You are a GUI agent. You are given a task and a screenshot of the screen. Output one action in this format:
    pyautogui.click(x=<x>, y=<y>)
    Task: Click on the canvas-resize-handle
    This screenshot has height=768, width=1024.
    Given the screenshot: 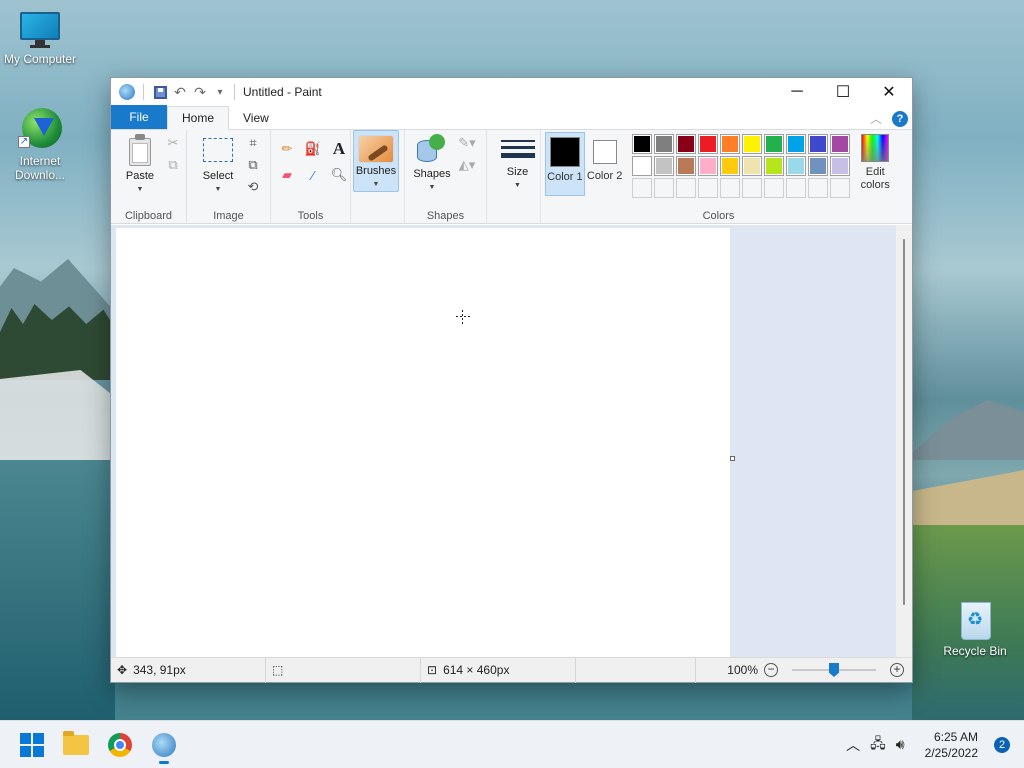 What is the action you would take?
    pyautogui.click(x=732, y=458)
    